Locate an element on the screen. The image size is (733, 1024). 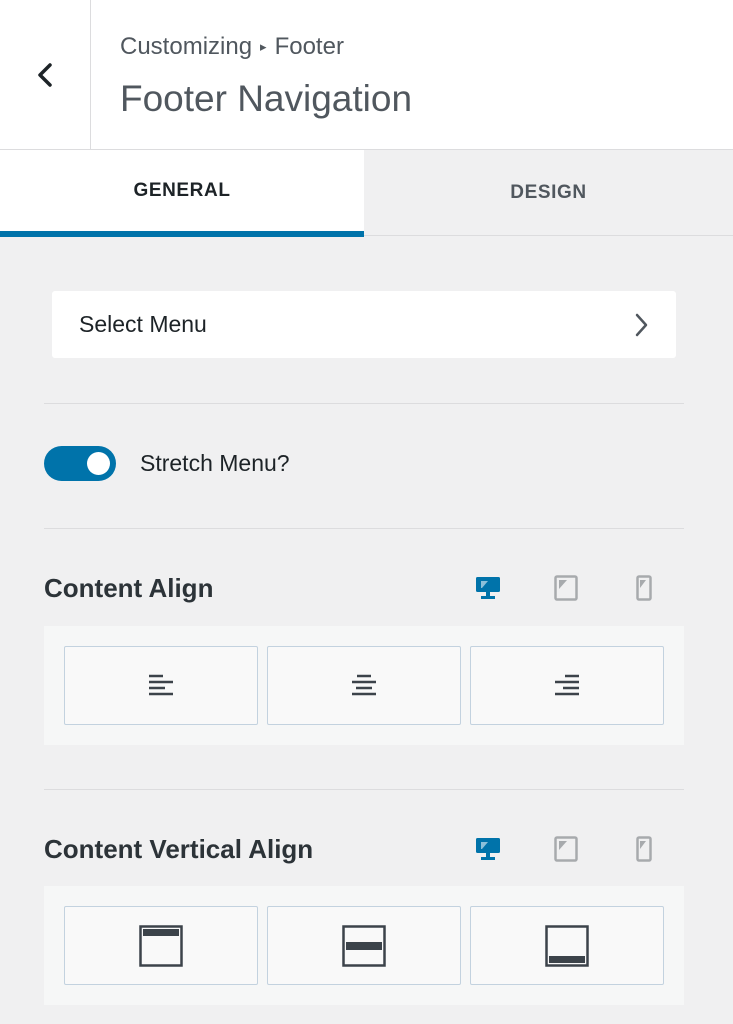
tab-bar: GENERAL DESIGN is located at coordinates (366, 193).